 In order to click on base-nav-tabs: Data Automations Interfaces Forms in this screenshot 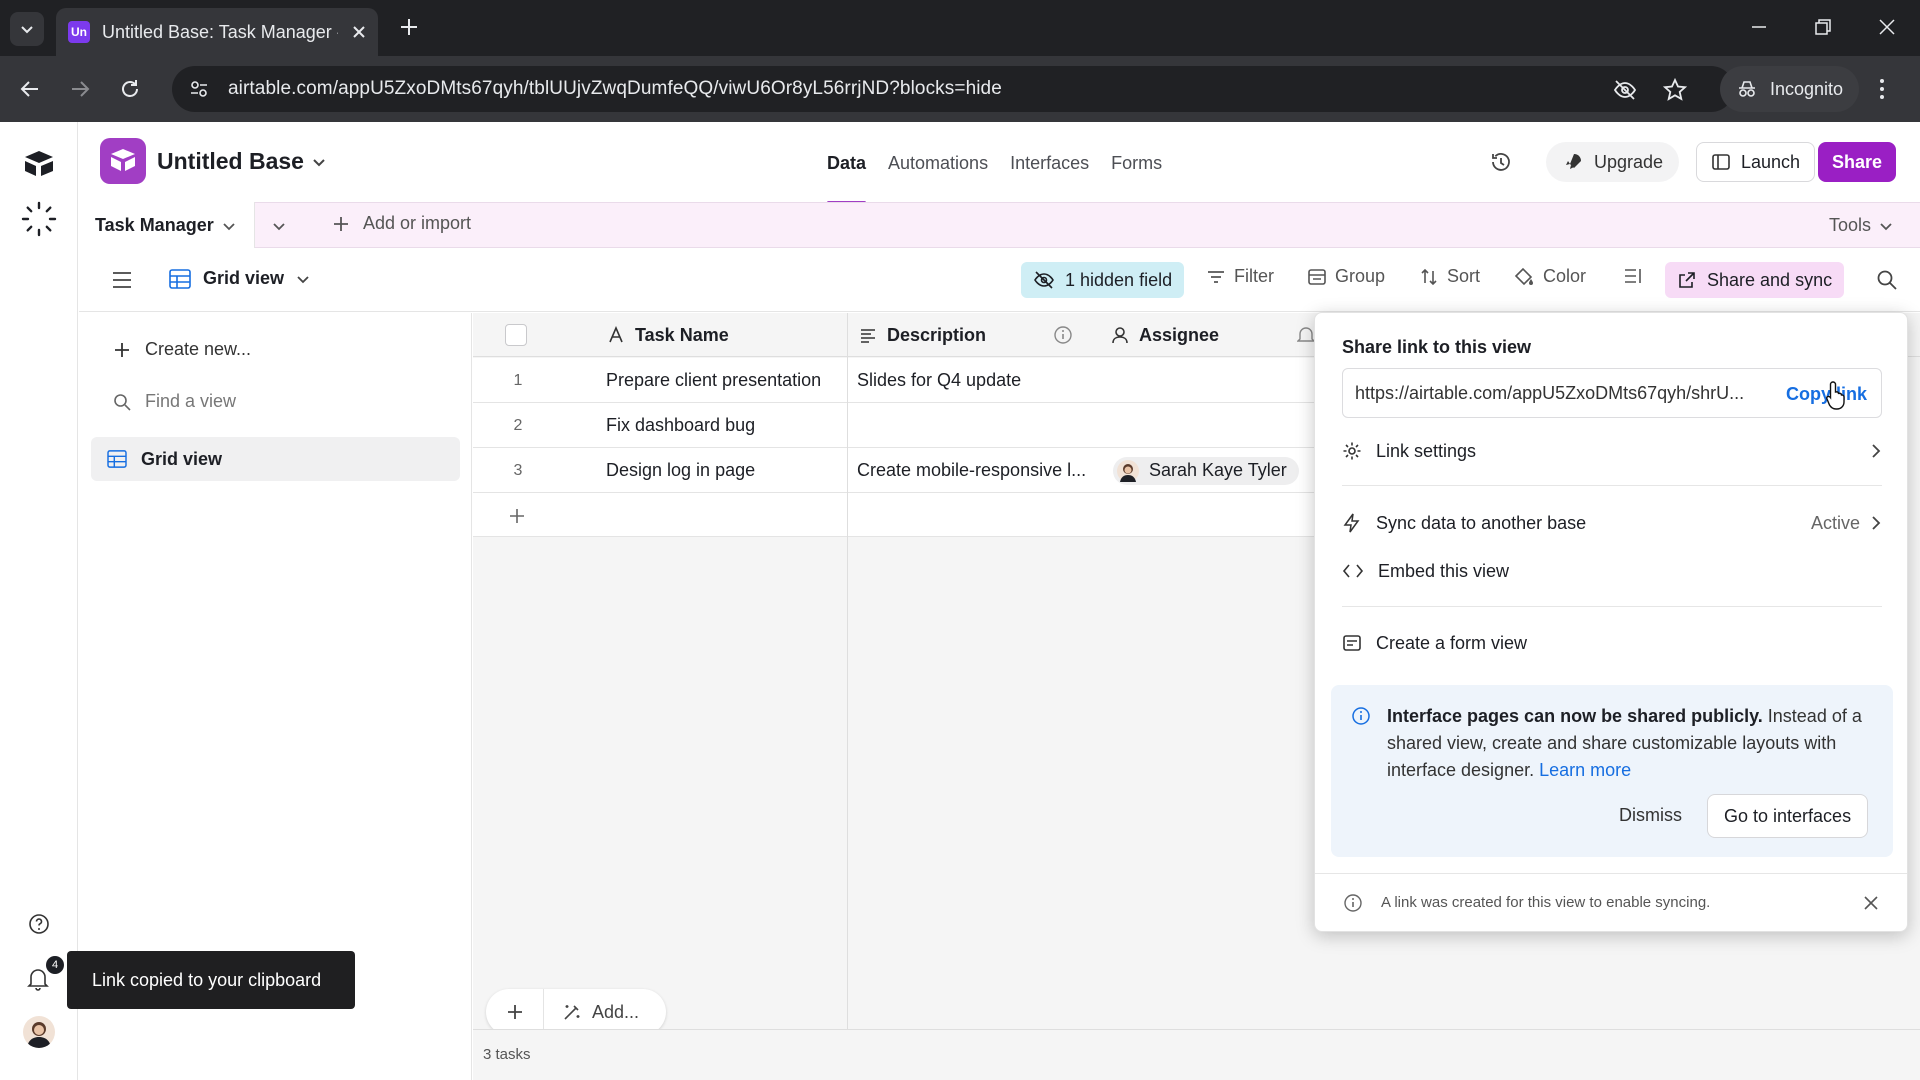, I will do `click(994, 163)`.